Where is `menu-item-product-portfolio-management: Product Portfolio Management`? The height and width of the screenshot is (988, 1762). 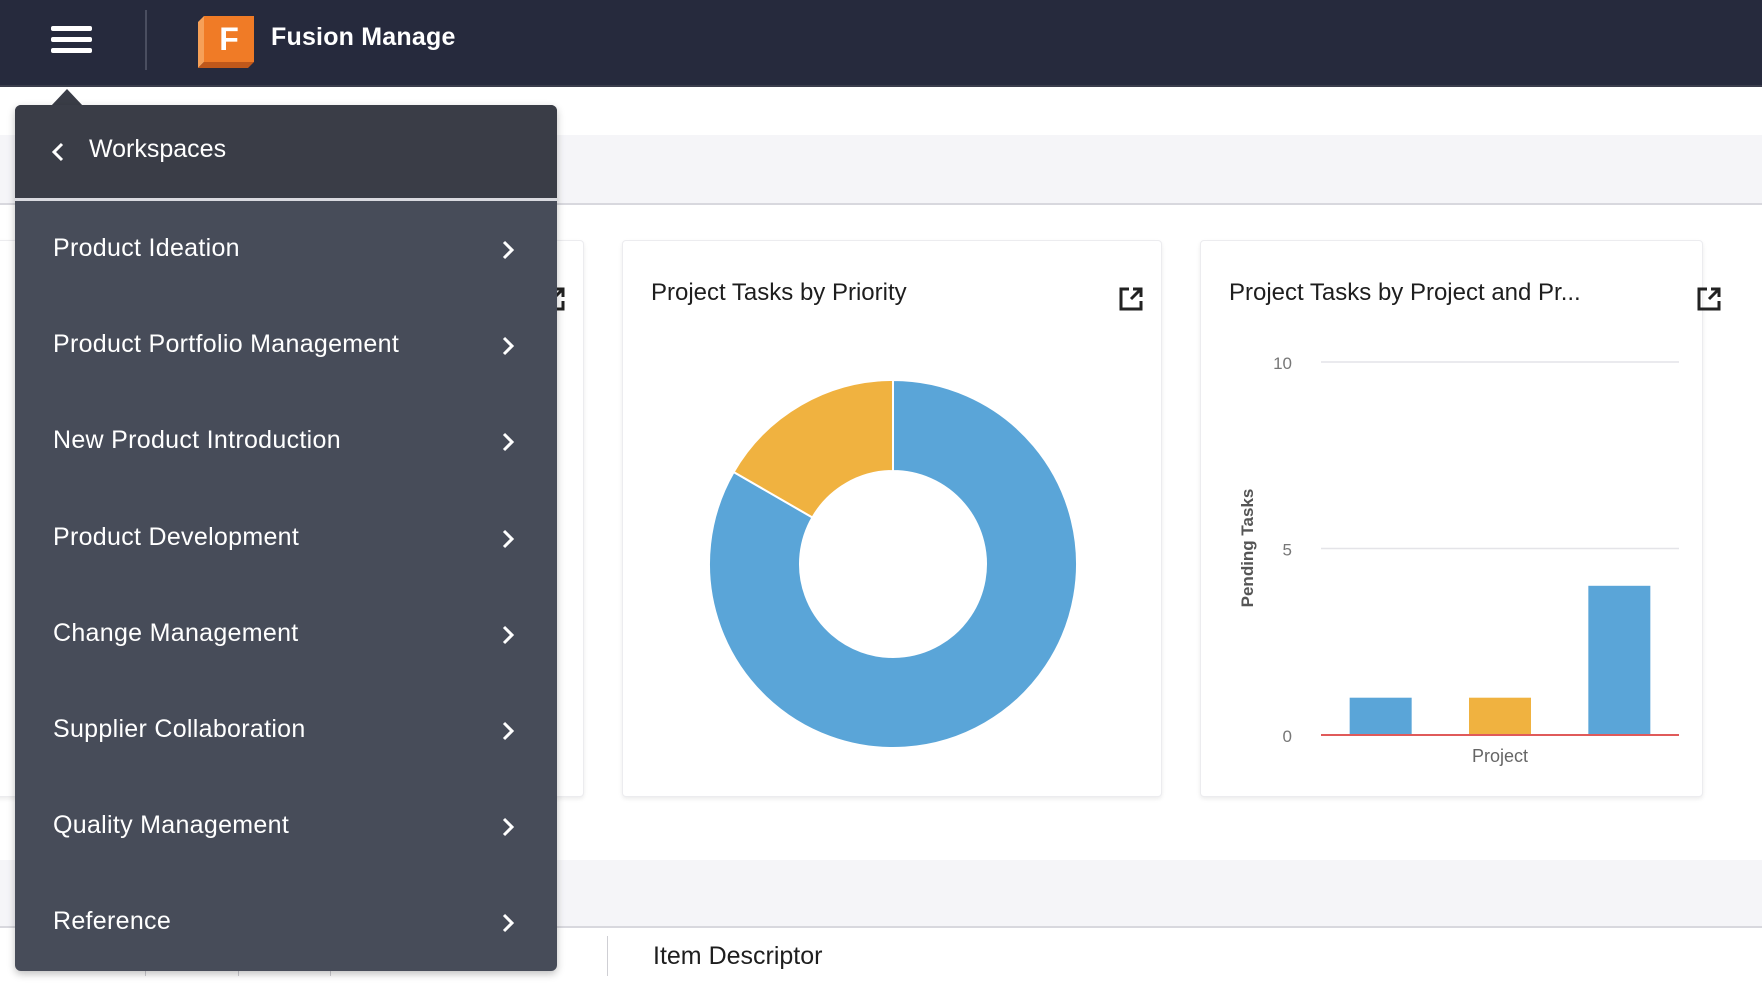
menu-item-product-portfolio-management: Product Portfolio Management is located at coordinates (286, 347).